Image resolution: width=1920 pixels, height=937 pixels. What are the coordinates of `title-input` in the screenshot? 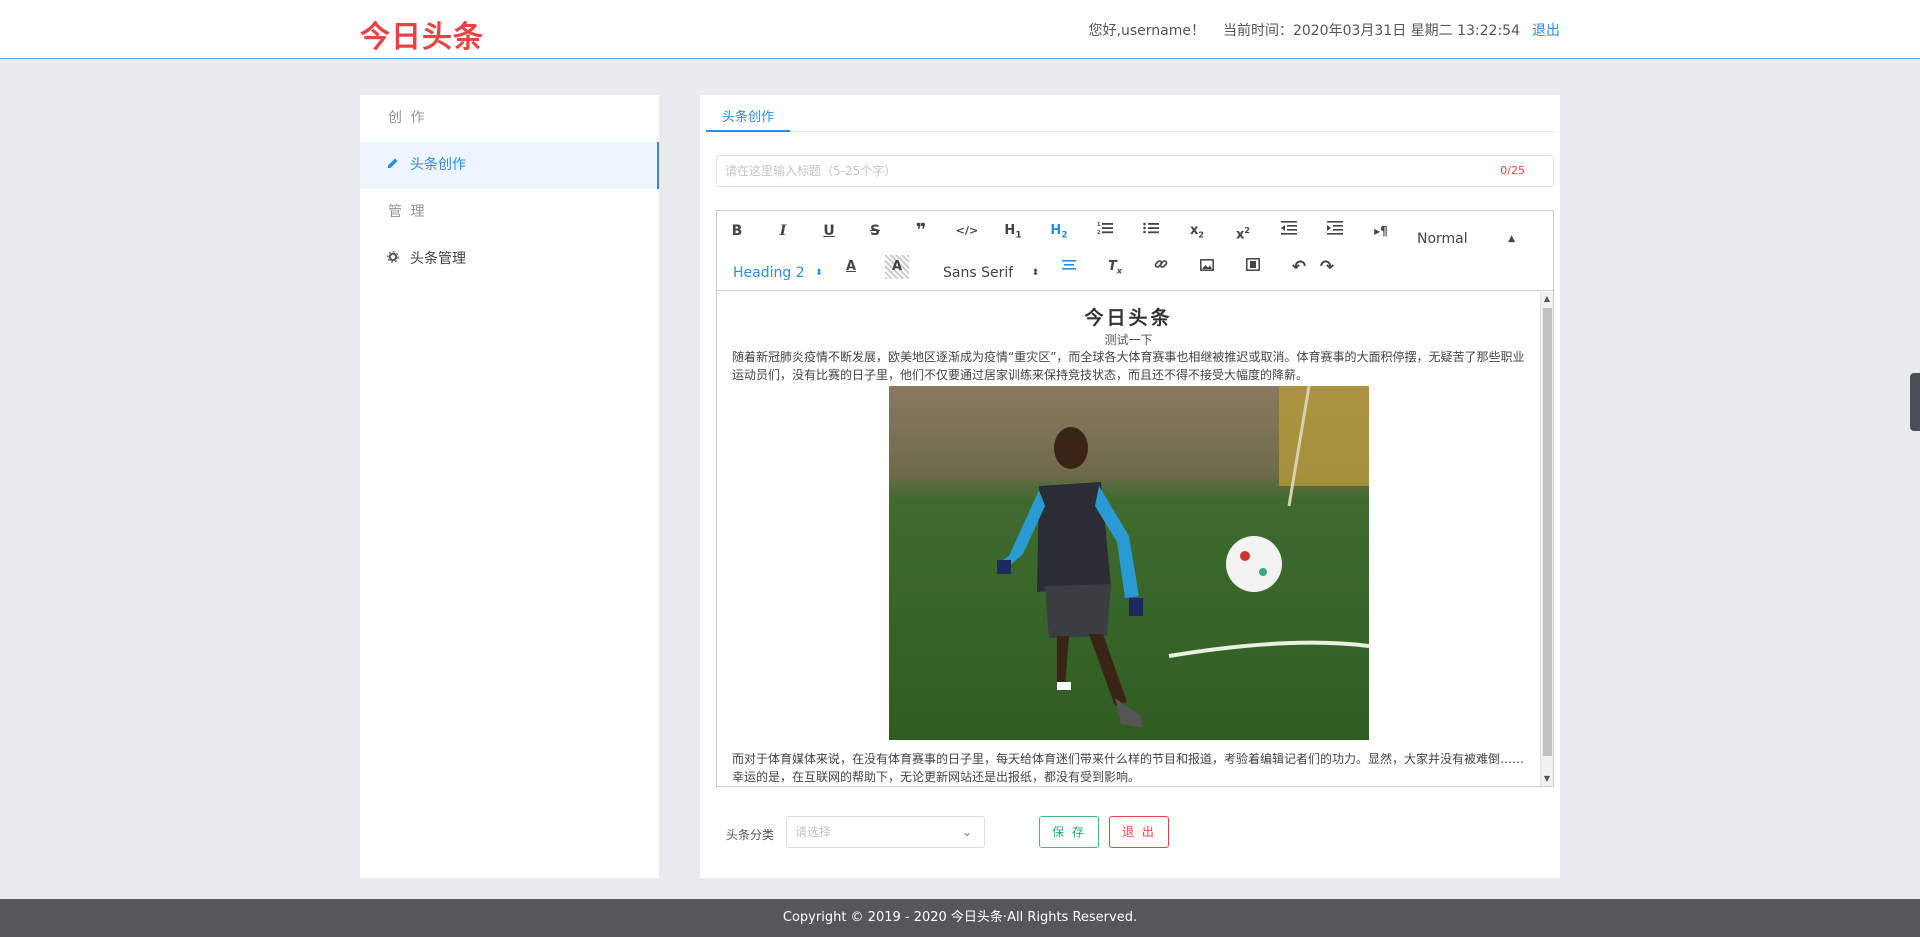 It's located at (1135, 171).